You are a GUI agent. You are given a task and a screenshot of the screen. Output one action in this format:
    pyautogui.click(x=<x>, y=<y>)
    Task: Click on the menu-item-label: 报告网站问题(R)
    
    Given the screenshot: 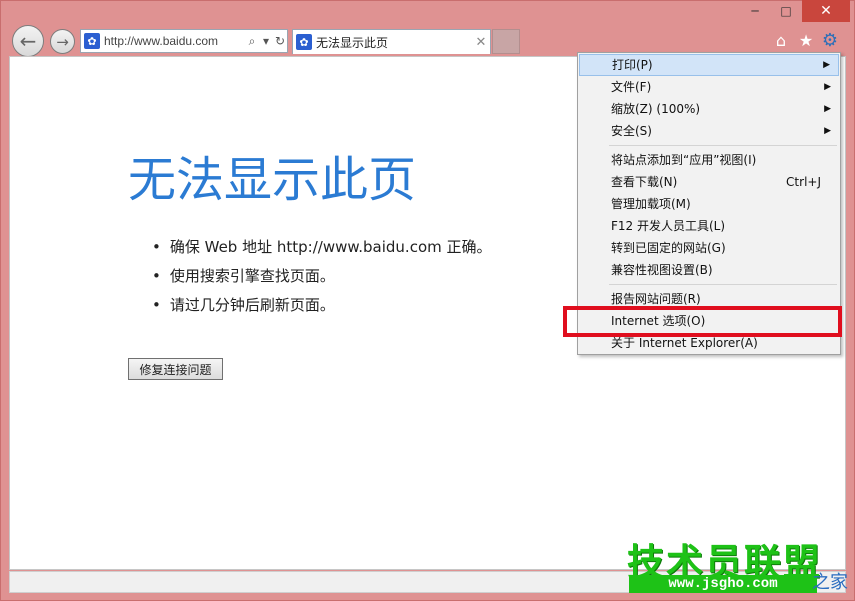 What is the action you would take?
    pyautogui.click(x=656, y=299)
    